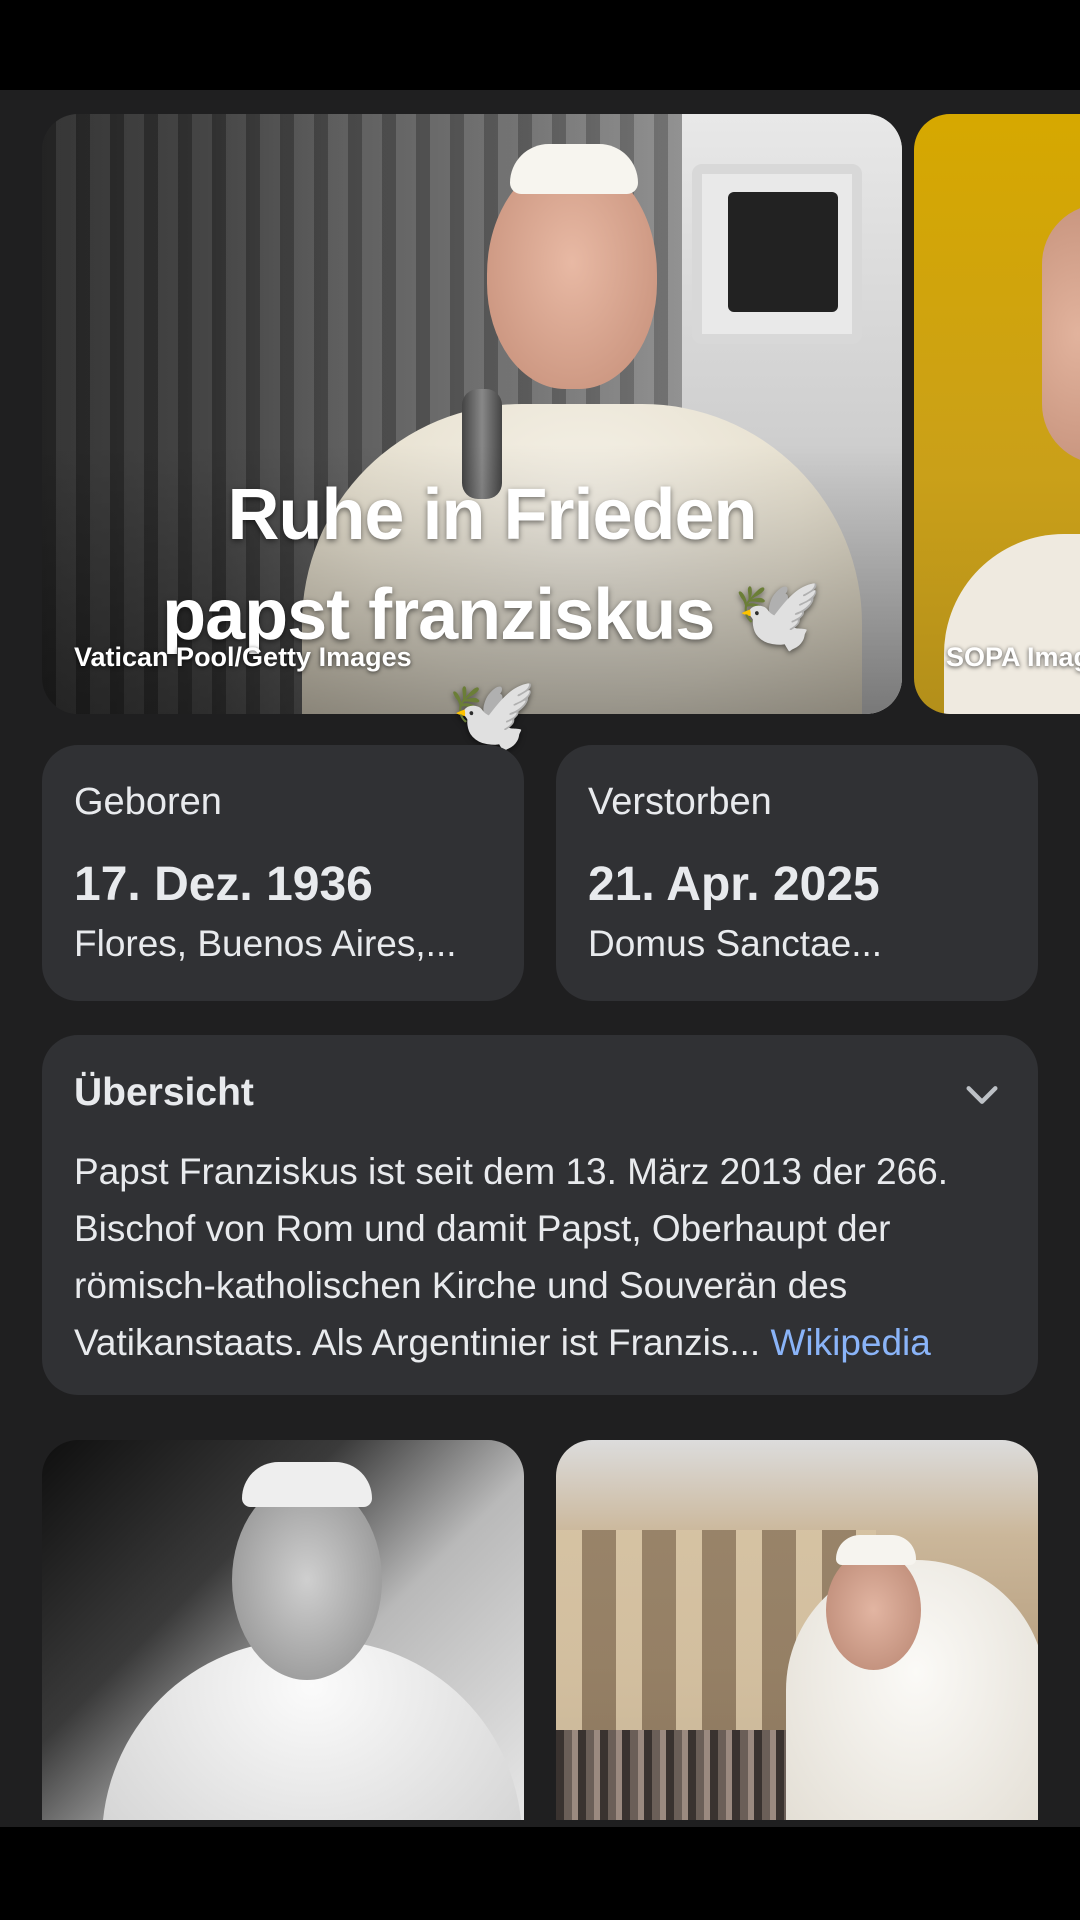 The image size is (1080, 1920). I want to click on died-label: Verstorben, so click(680, 802).